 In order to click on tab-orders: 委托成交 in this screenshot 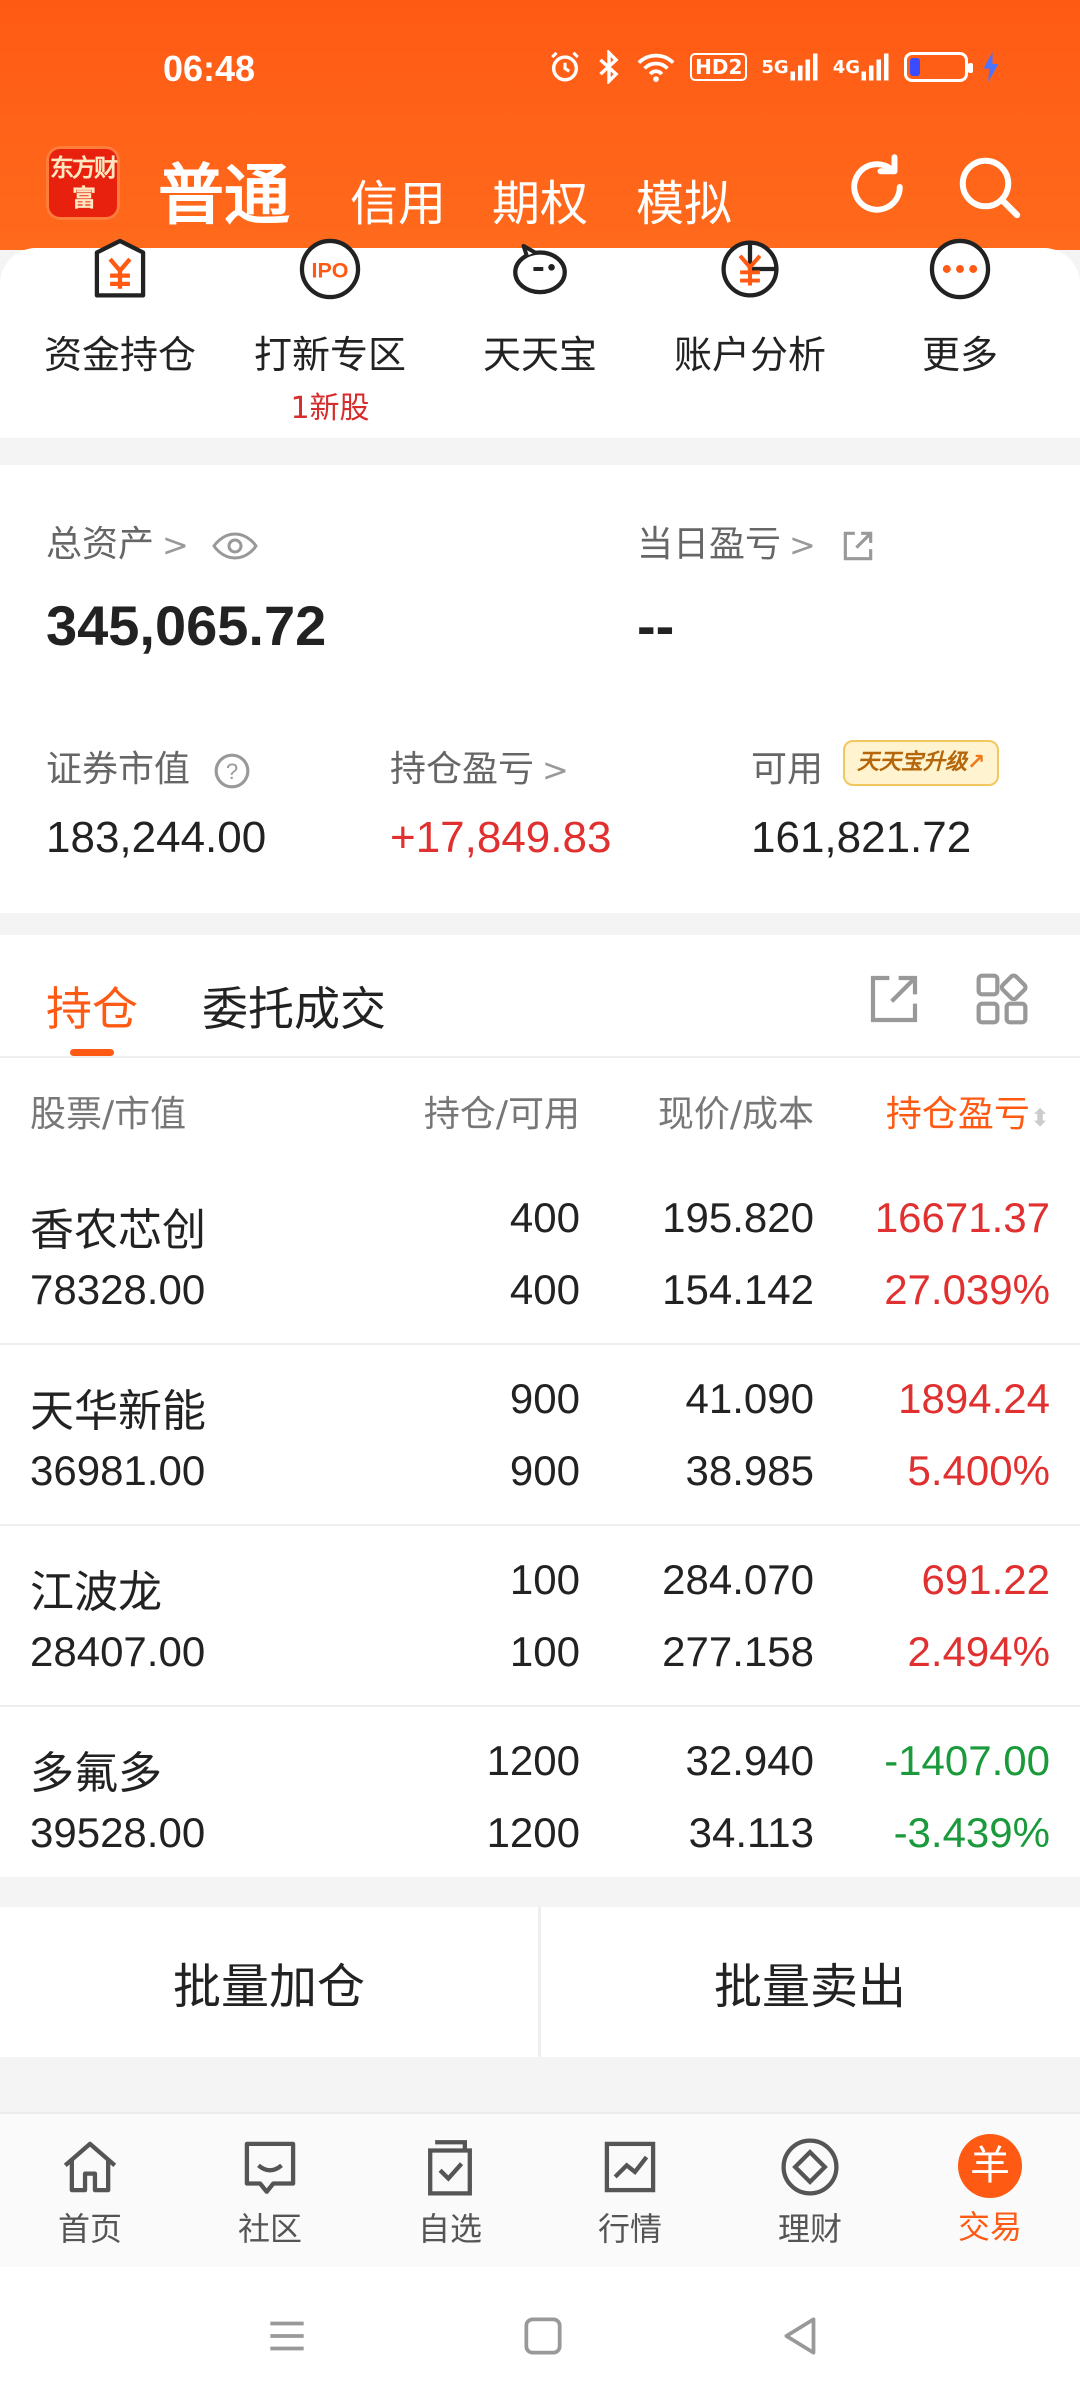, I will do `click(294, 1006)`.